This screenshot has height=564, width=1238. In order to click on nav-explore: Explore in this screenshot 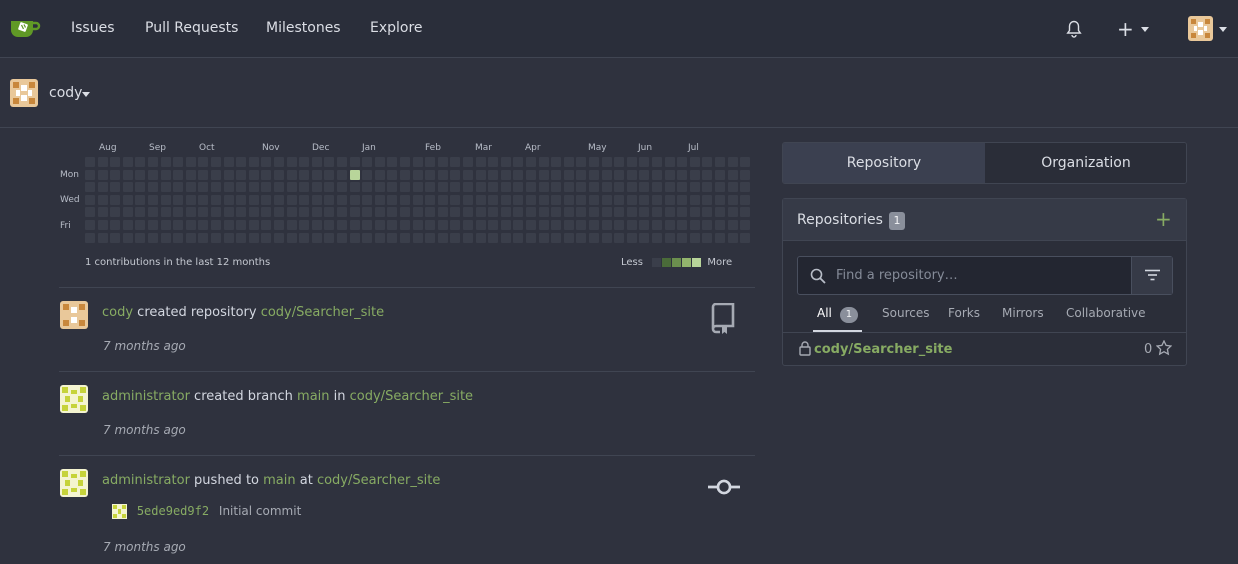, I will do `click(396, 28)`.